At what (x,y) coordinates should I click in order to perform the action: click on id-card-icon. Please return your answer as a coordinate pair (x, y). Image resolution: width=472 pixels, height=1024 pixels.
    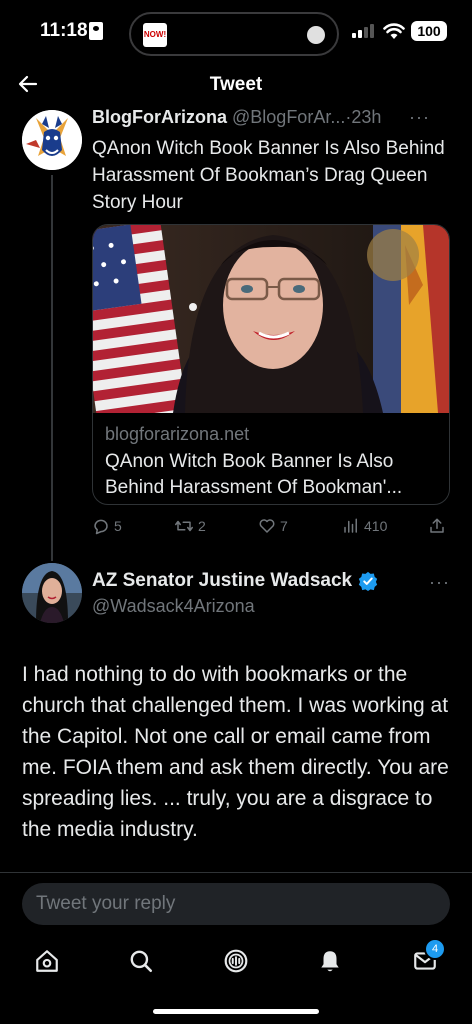
    Looking at the image, I should click on (96, 31).